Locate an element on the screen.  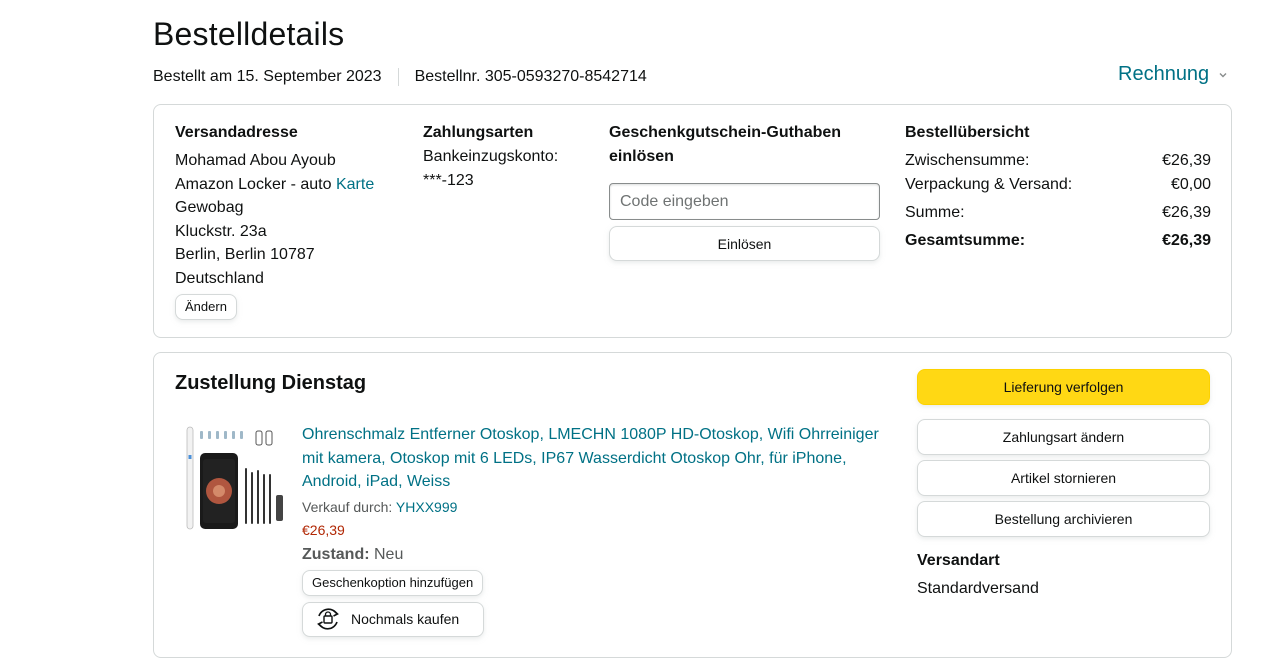
archive-order-button: Bestellung archivieren is located at coordinates (1063, 519).